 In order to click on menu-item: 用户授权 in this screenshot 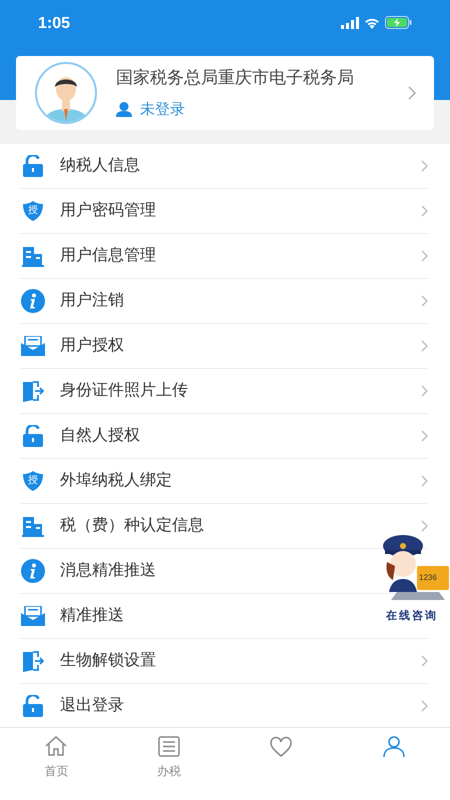, I will do `click(225, 346)`.